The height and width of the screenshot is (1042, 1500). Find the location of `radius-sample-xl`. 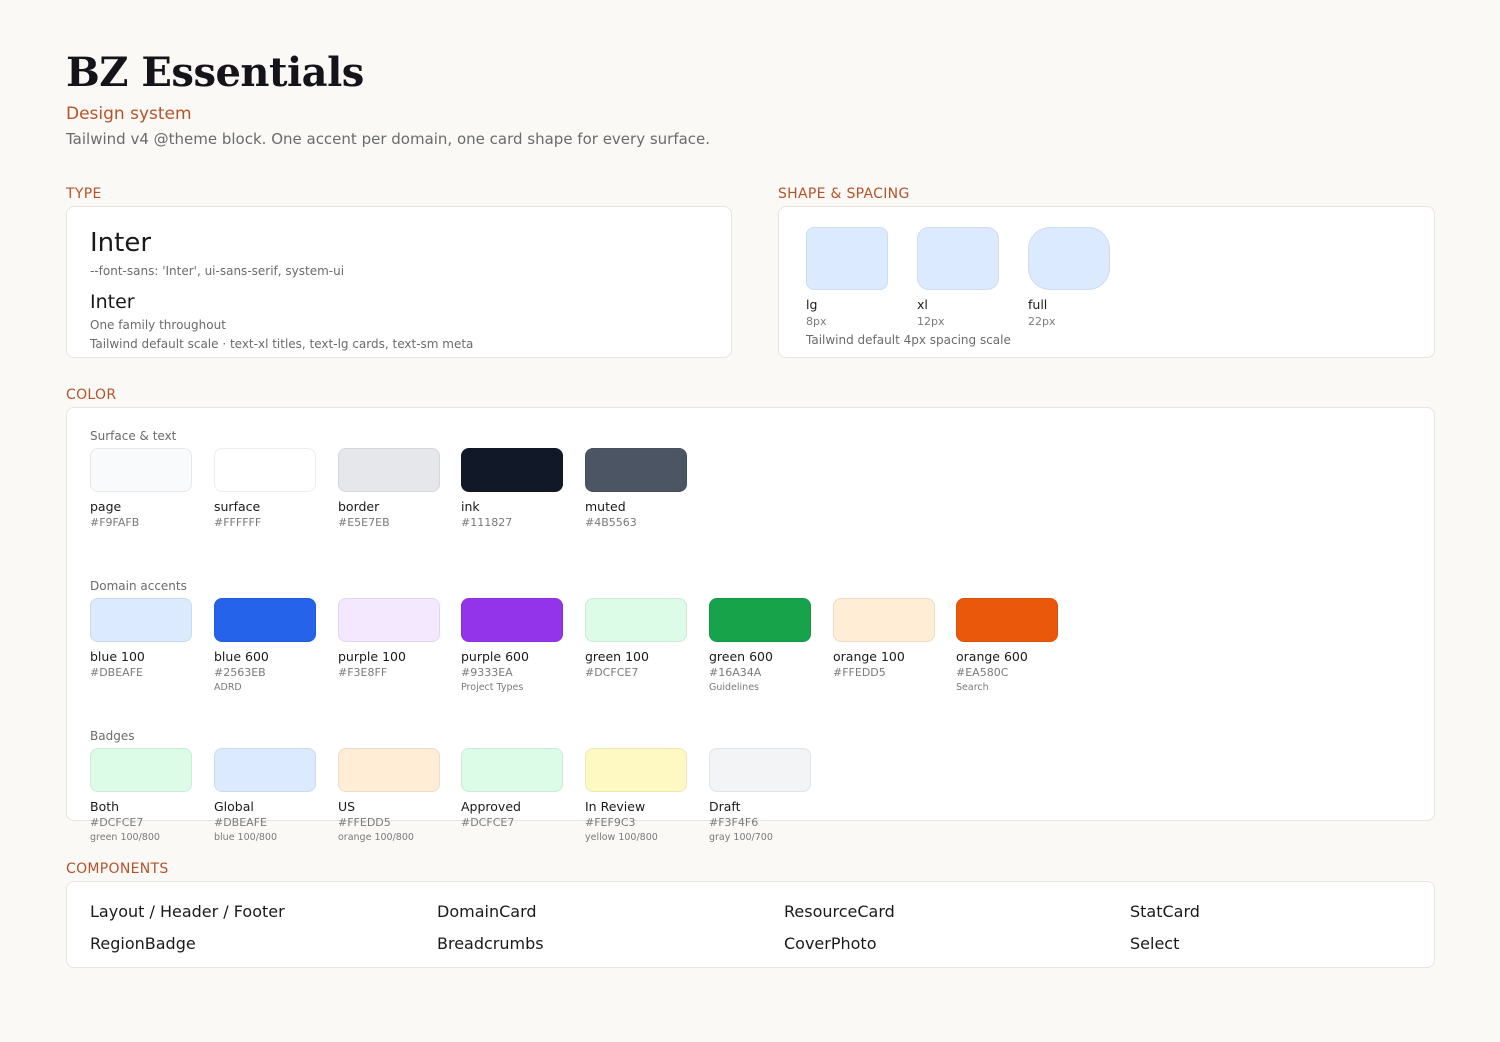

radius-sample-xl is located at coordinates (958, 258).